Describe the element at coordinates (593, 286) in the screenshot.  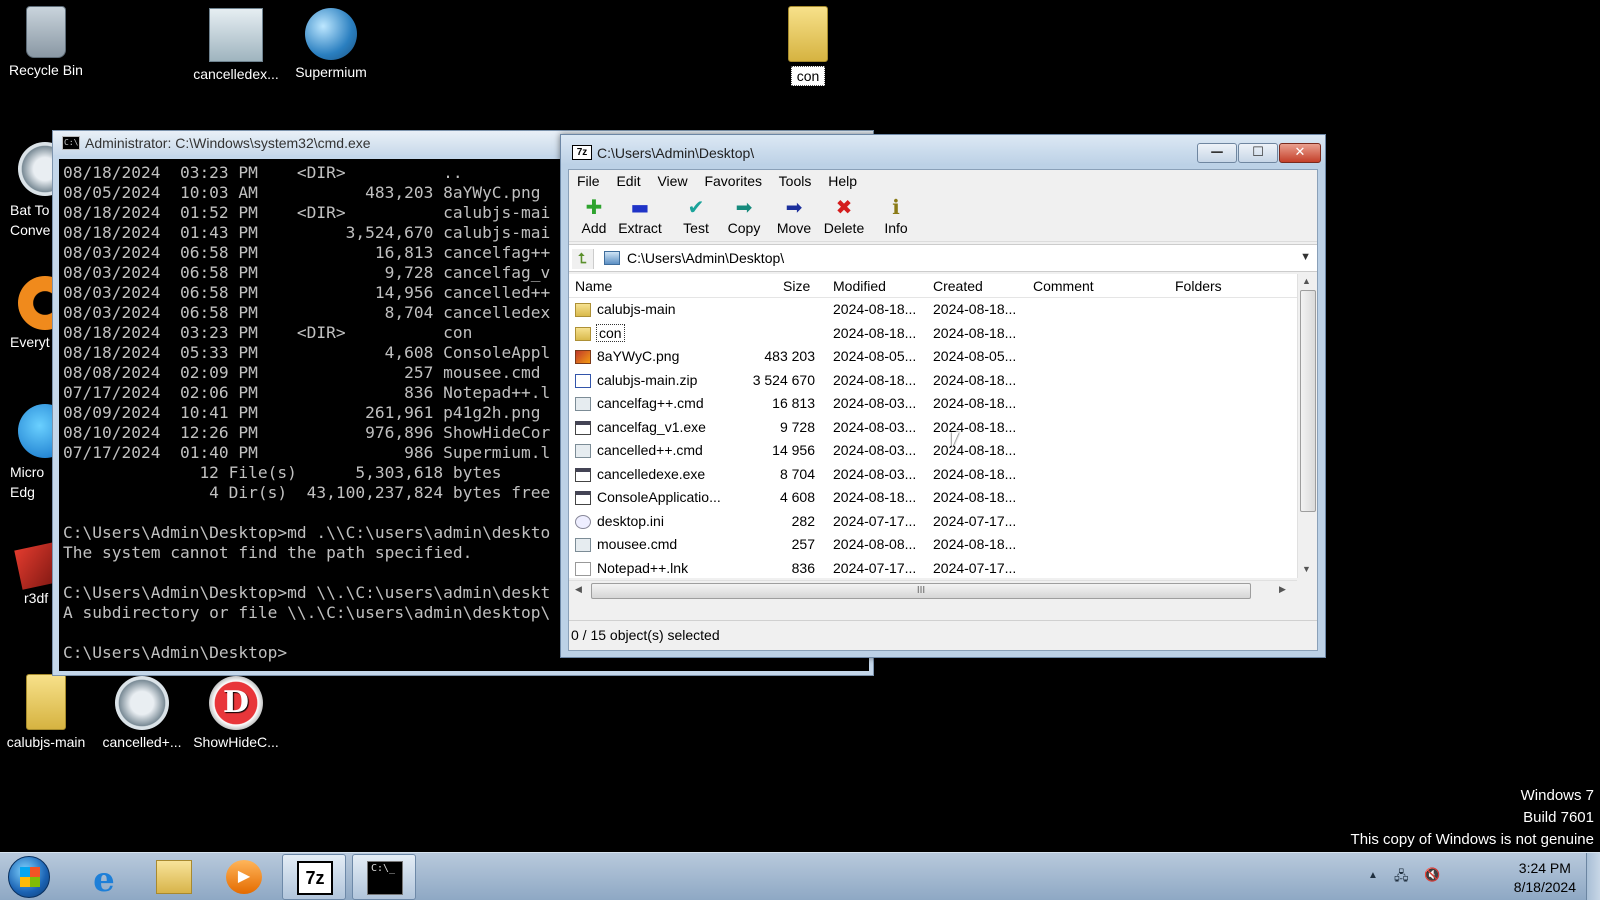
I see `col-name: Name` at that location.